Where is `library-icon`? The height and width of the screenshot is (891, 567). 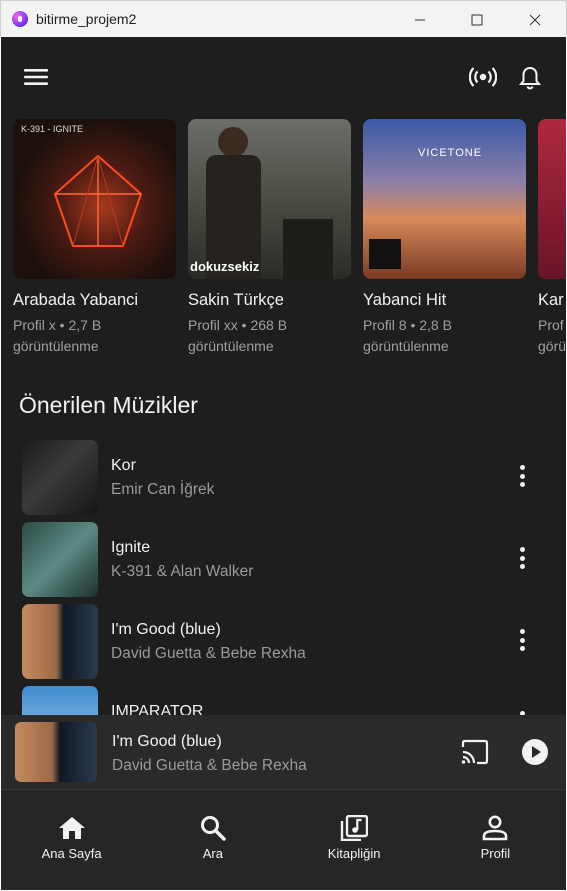 library-icon is located at coordinates (354, 828).